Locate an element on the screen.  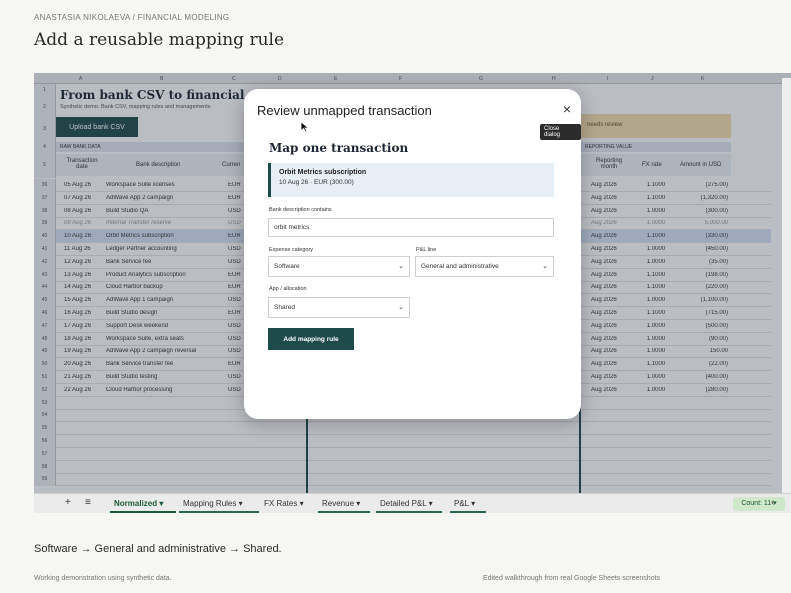
table-cell: Bank Service transfer fee is located at coordinates (161, 364).